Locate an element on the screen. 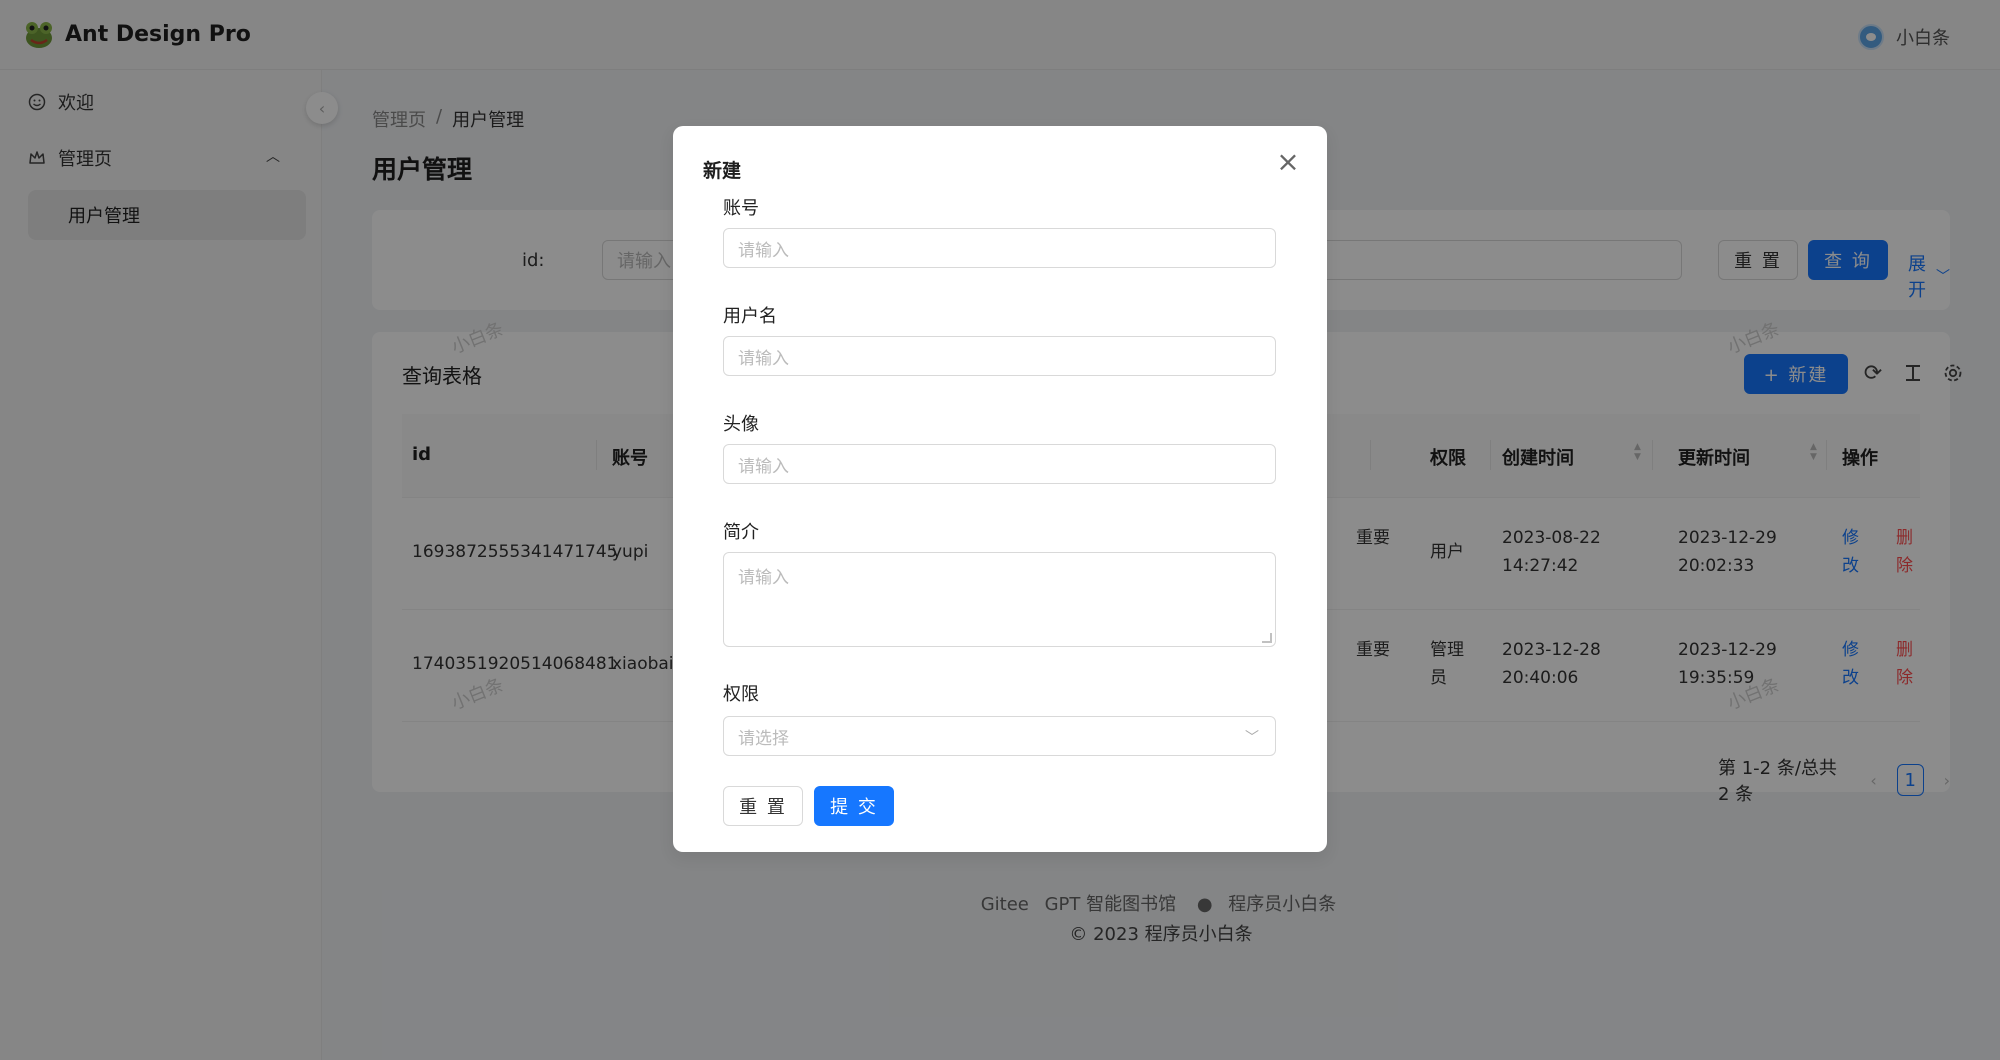  avatar-label: 头像 is located at coordinates (741, 424).